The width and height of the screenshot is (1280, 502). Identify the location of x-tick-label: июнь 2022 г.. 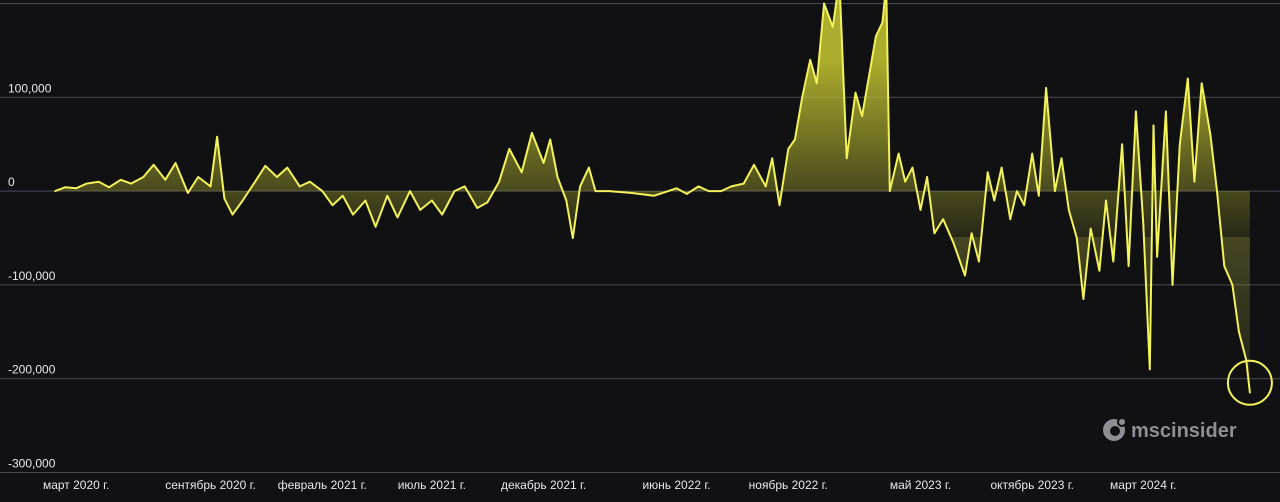
(676, 485).